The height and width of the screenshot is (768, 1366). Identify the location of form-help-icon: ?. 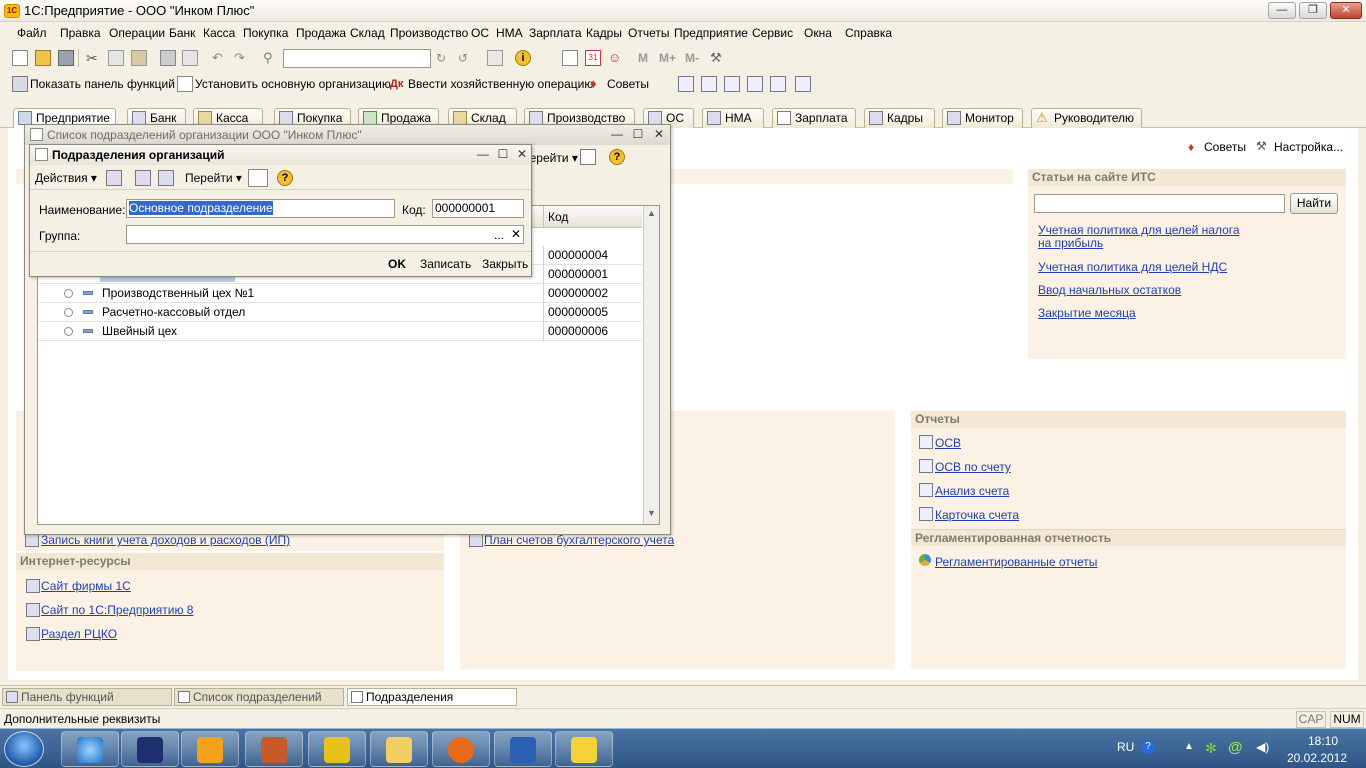
(285, 178).